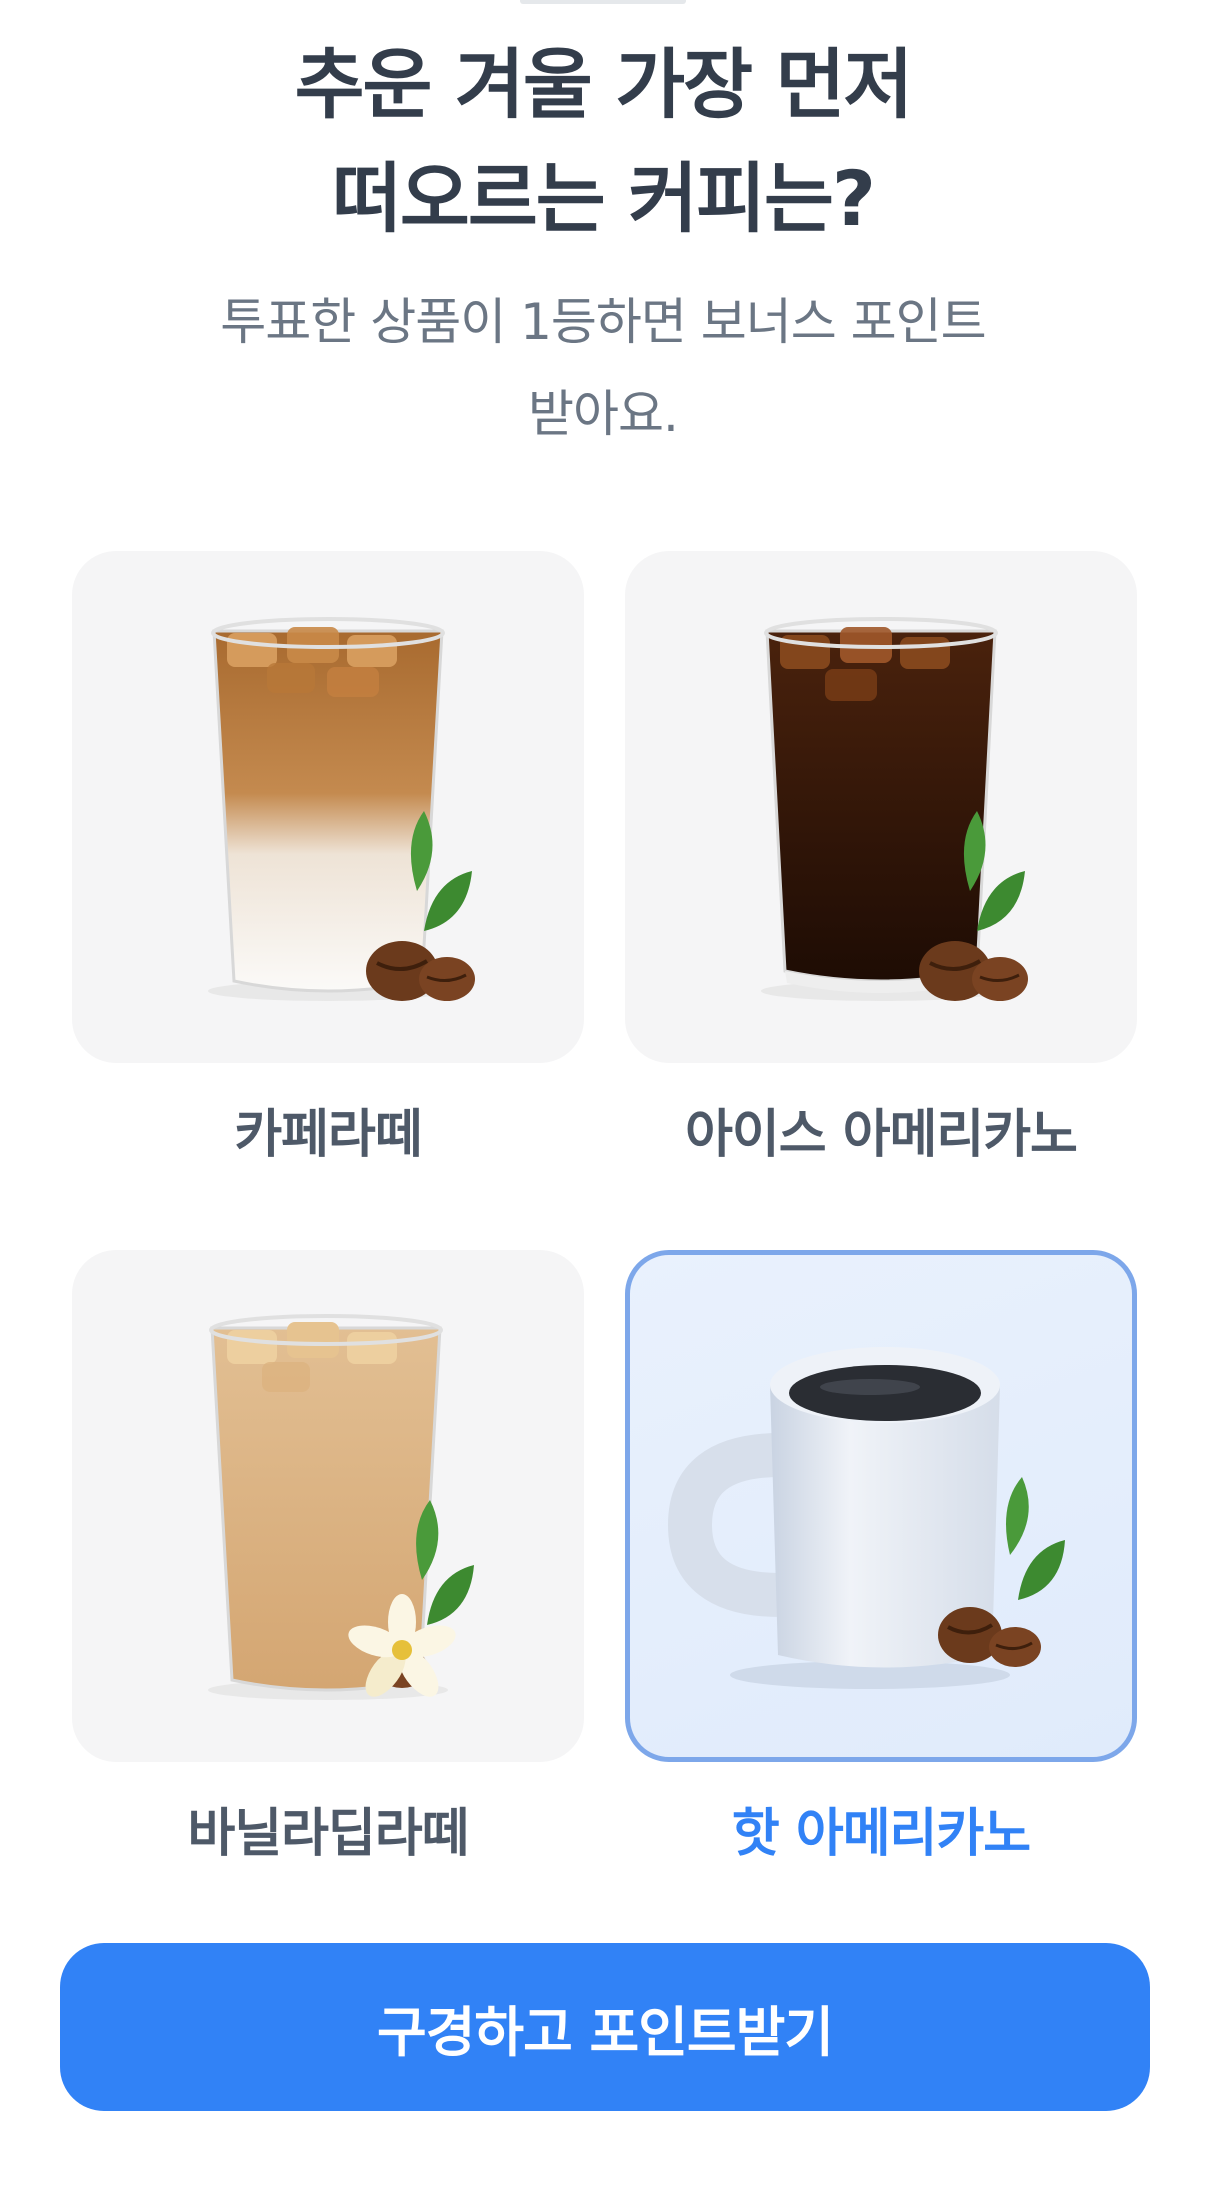  I want to click on hot-coffee-mug-icon, so click(866, 1518).